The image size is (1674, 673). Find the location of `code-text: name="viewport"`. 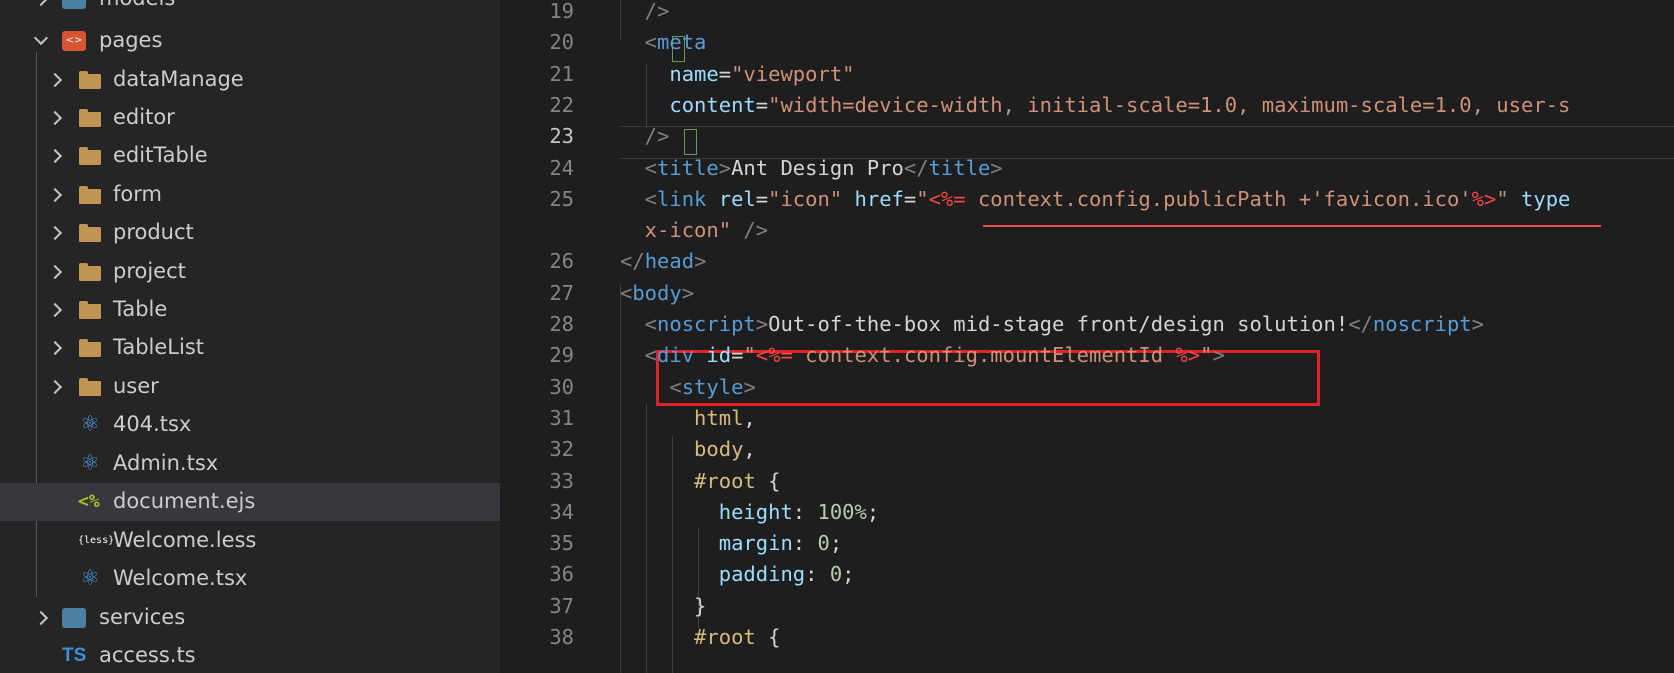

code-text: name="viewport" is located at coordinates (737, 73).